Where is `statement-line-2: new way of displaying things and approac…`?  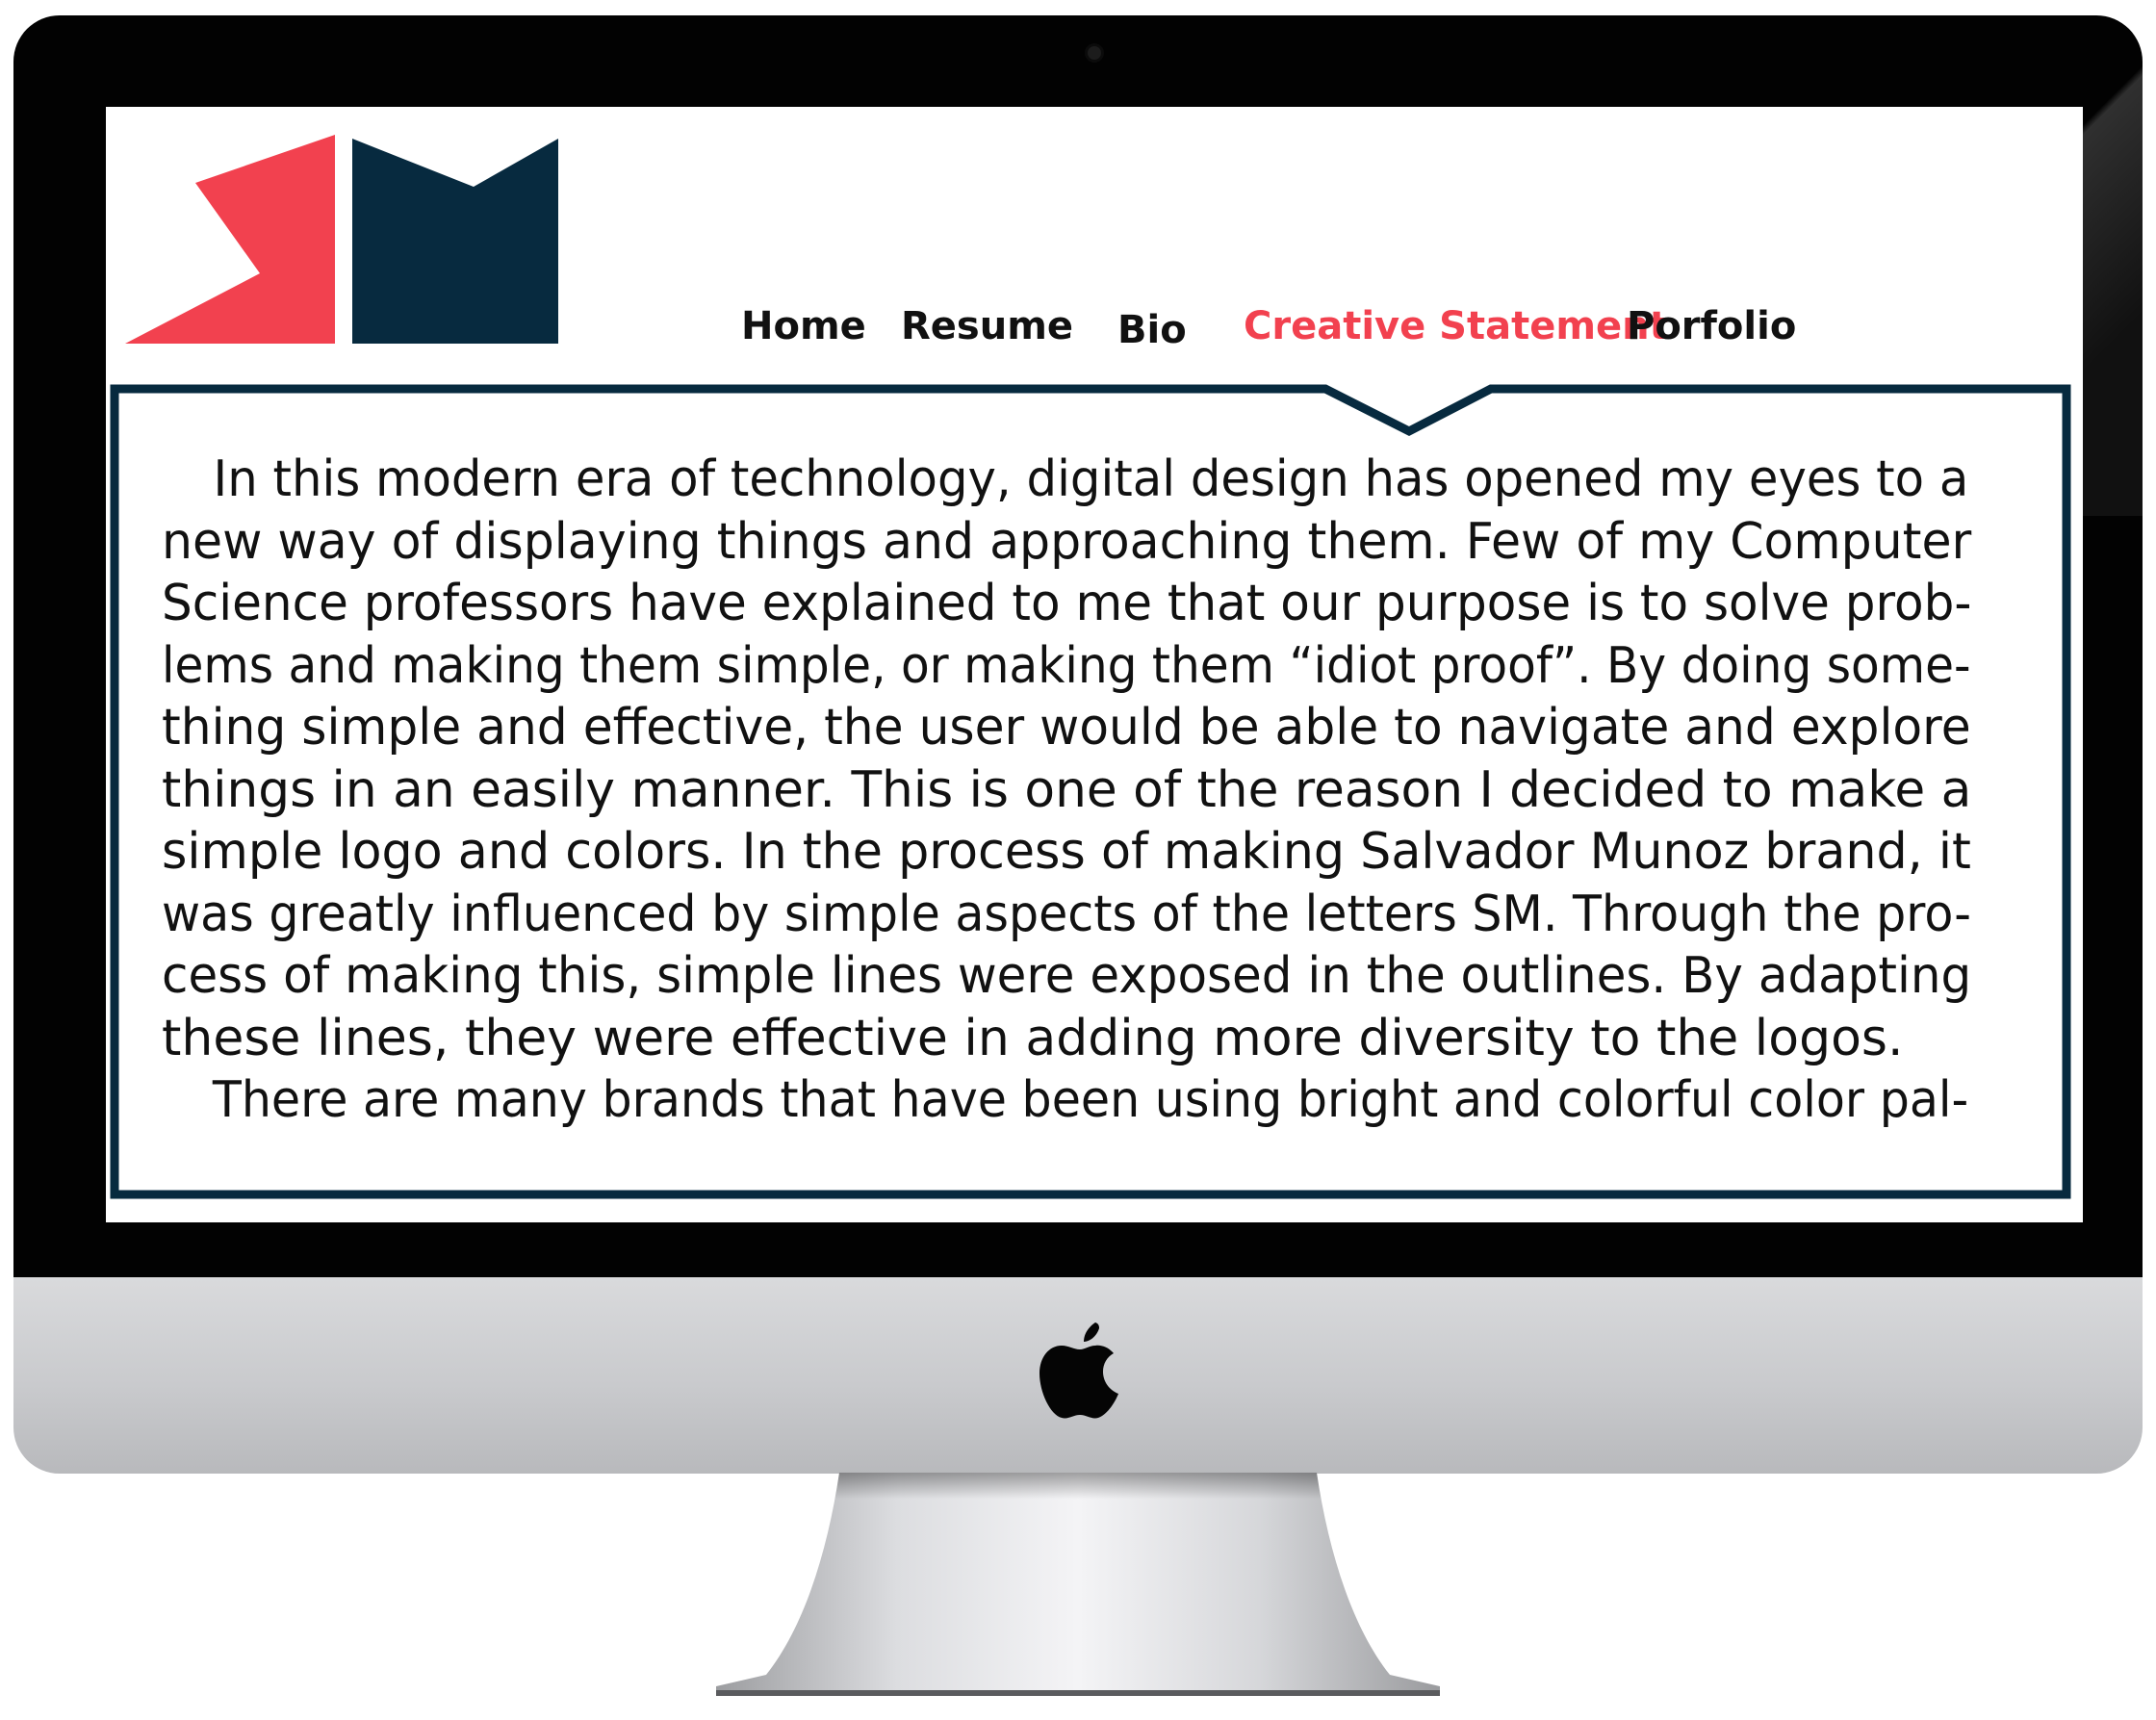 statement-line-2: new way of displaying things and approac… is located at coordinates (1067, 542).